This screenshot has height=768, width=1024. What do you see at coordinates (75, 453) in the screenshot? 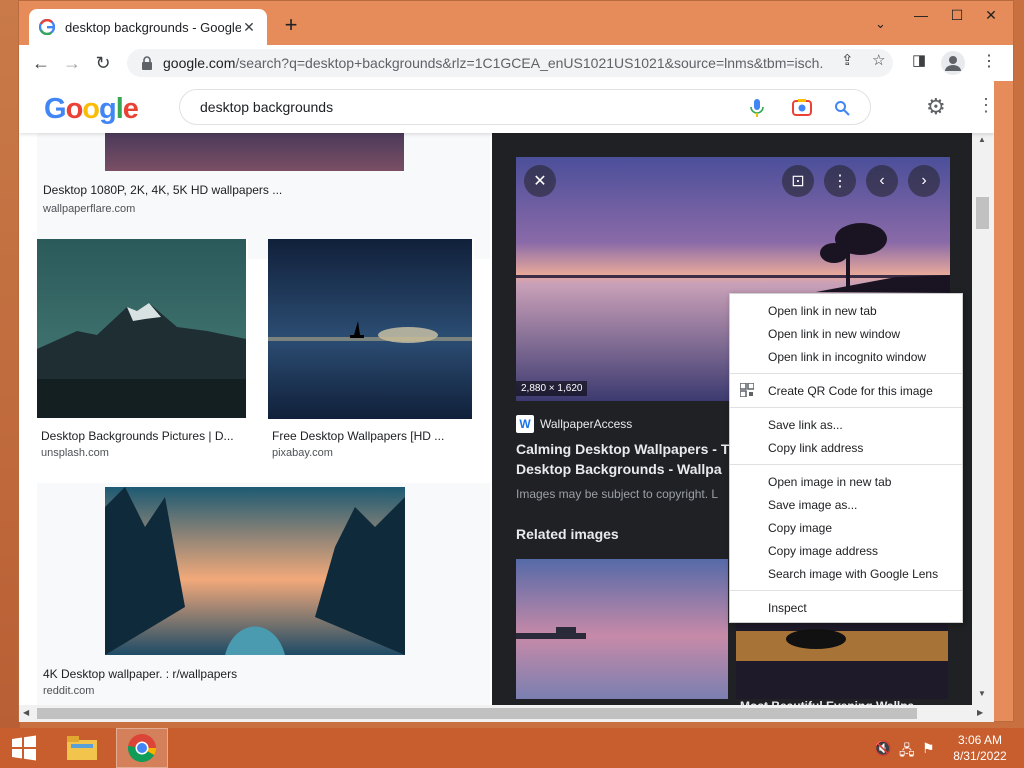
I see `result-source: unsplash.com` at bounding box center [75, 453].